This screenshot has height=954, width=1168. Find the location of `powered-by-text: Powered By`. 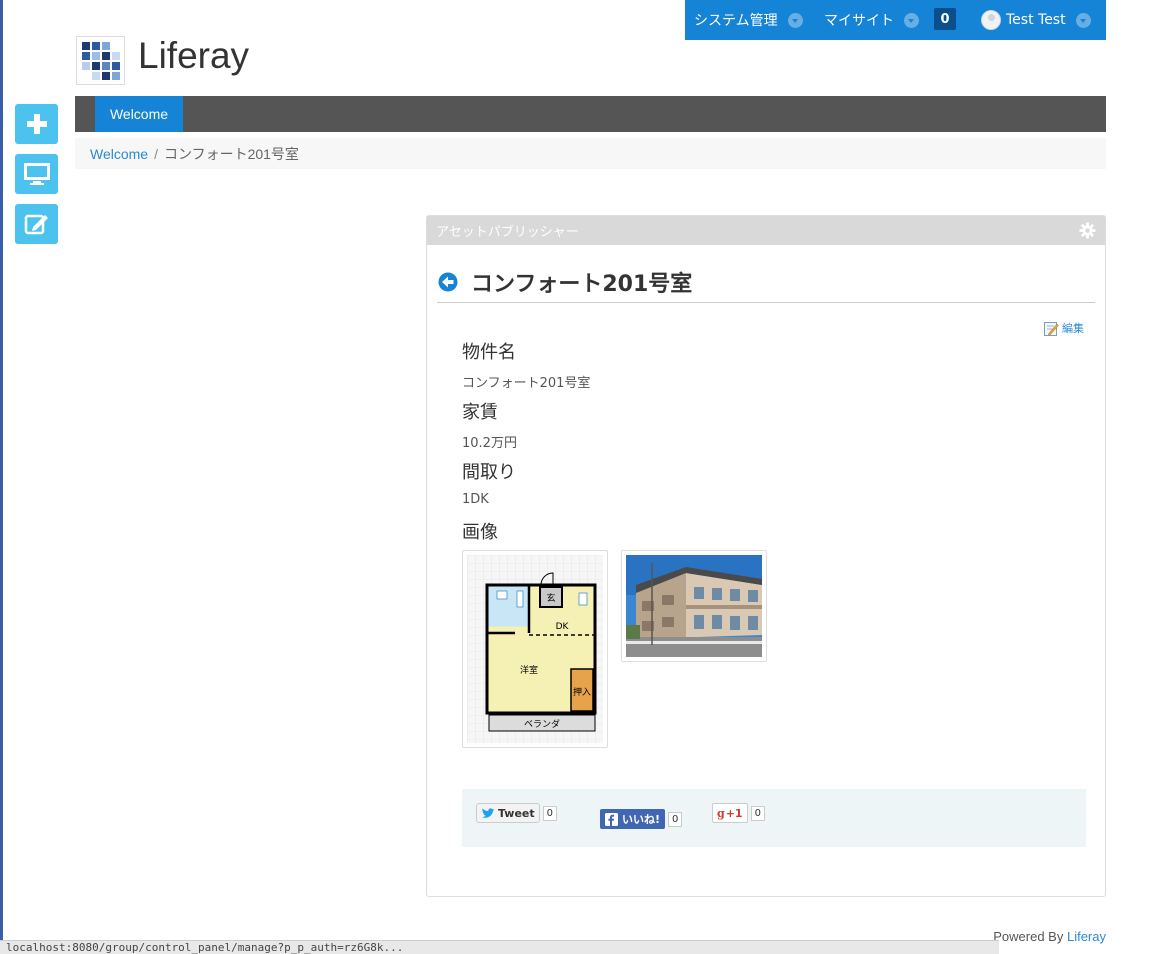

powered-by-text: Powered By is located at coordinates (1028, 936).